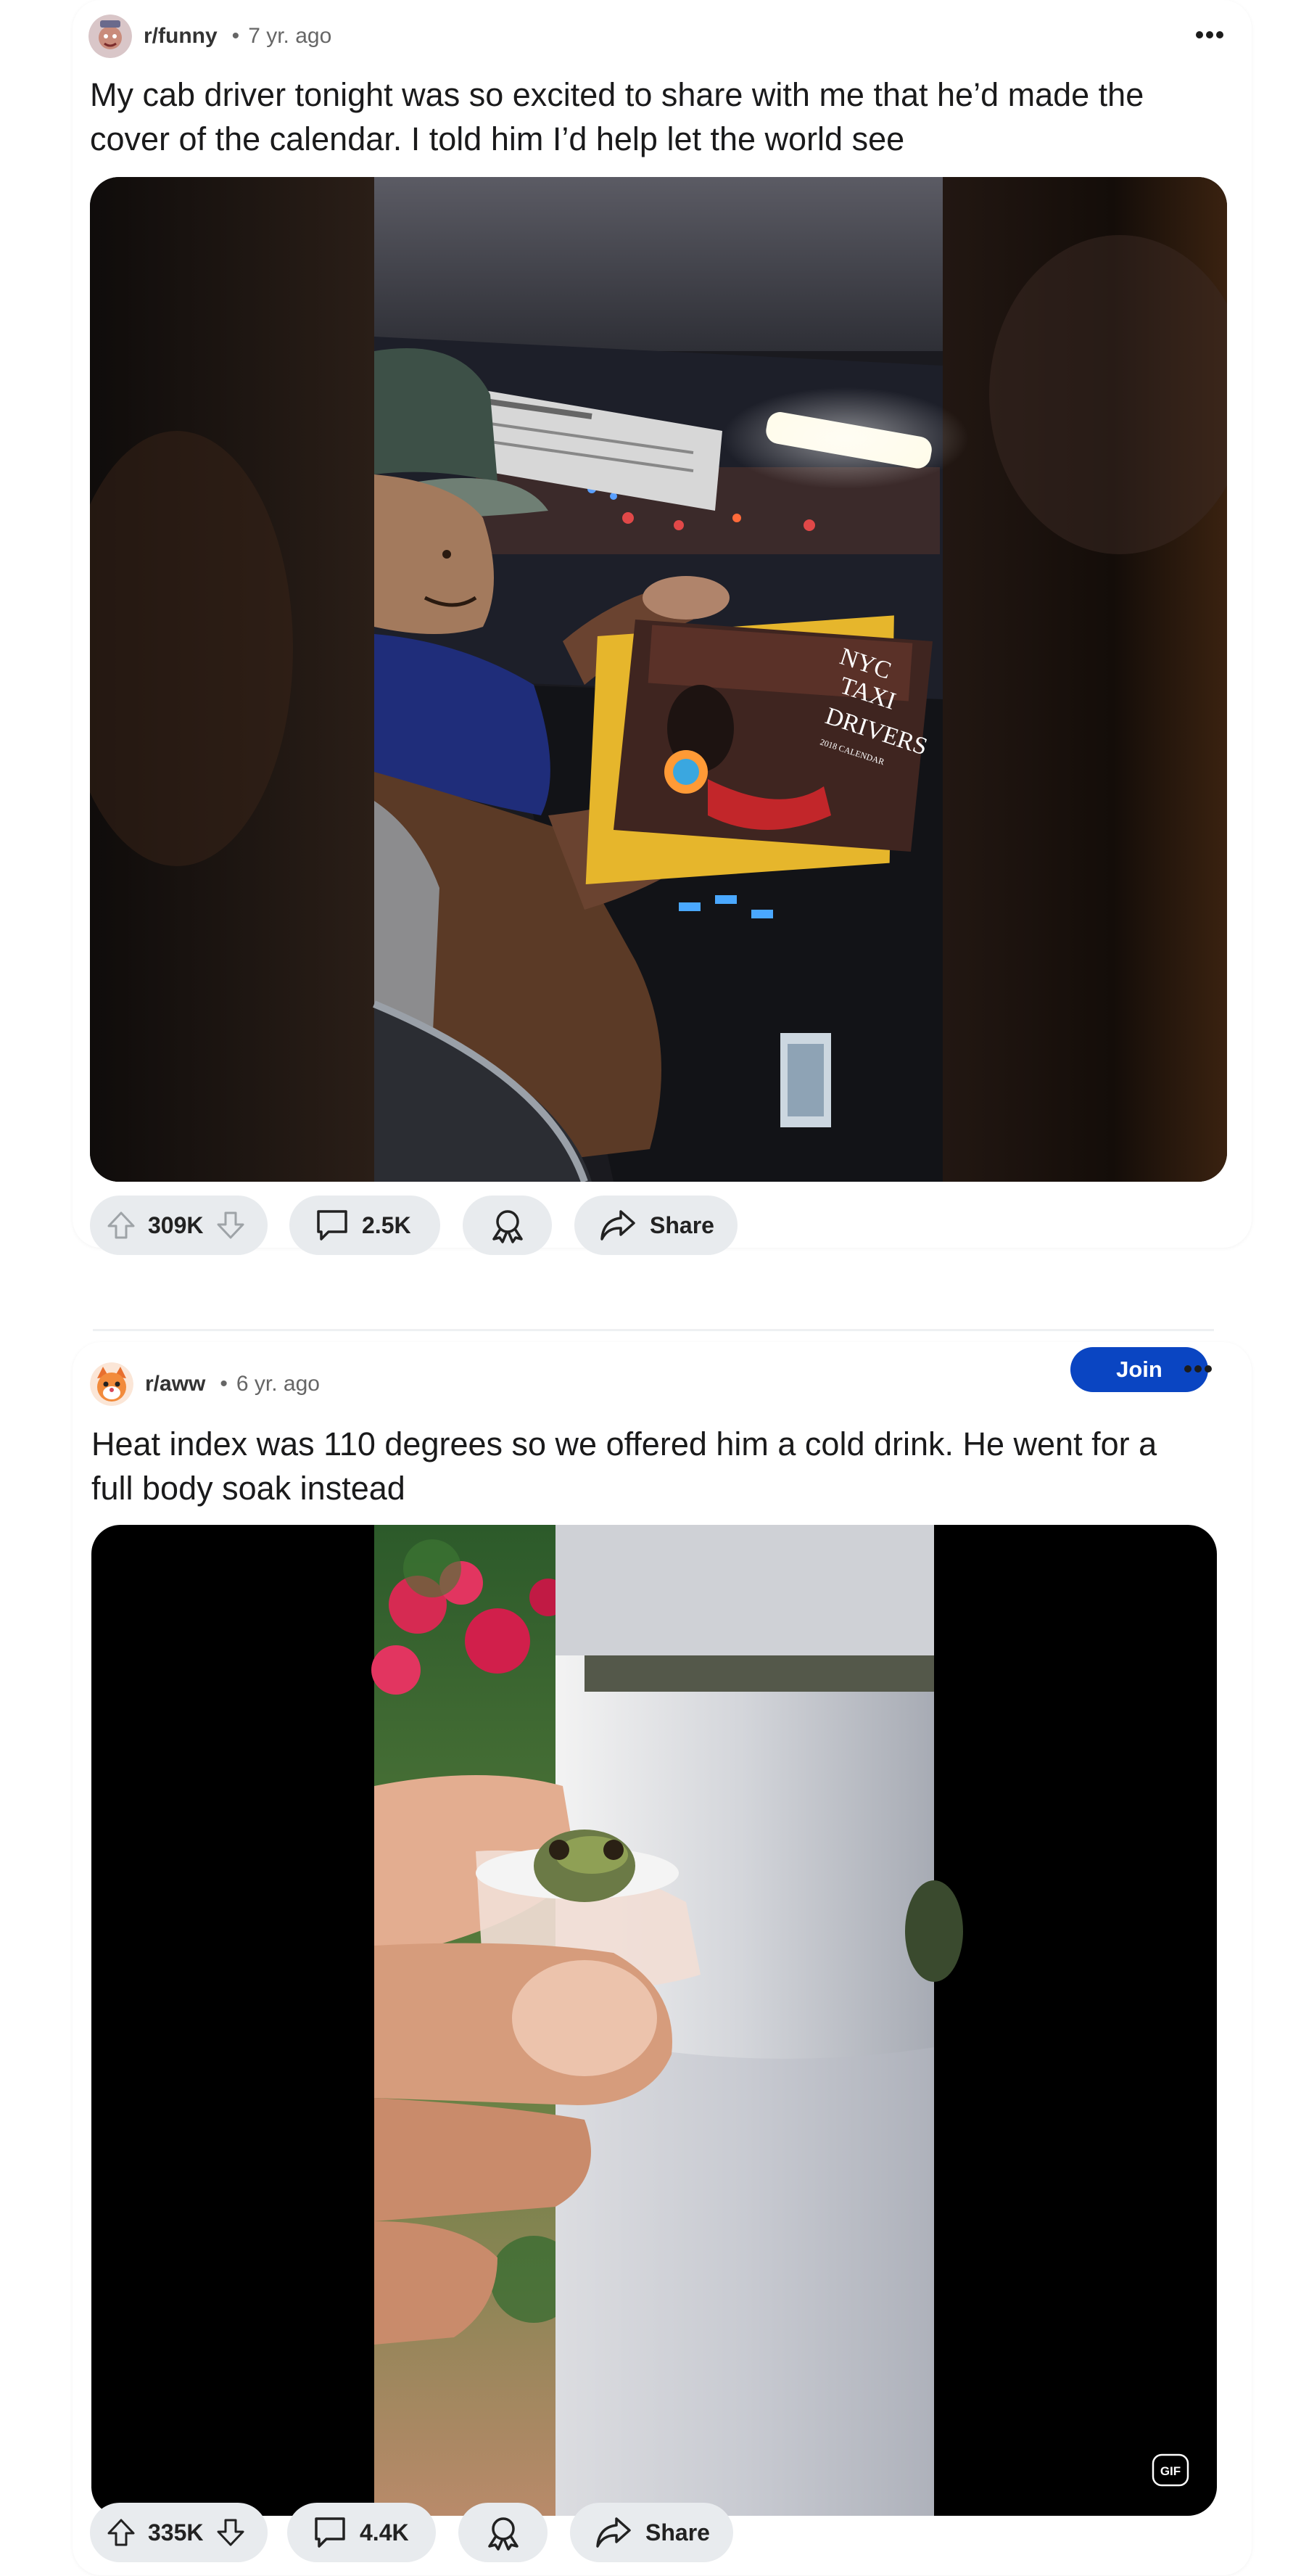  What do you see at coordinates (290, 36) in the screenshot?
I see `post-age: 7 yr. ago` at bounding box center [290, 36].